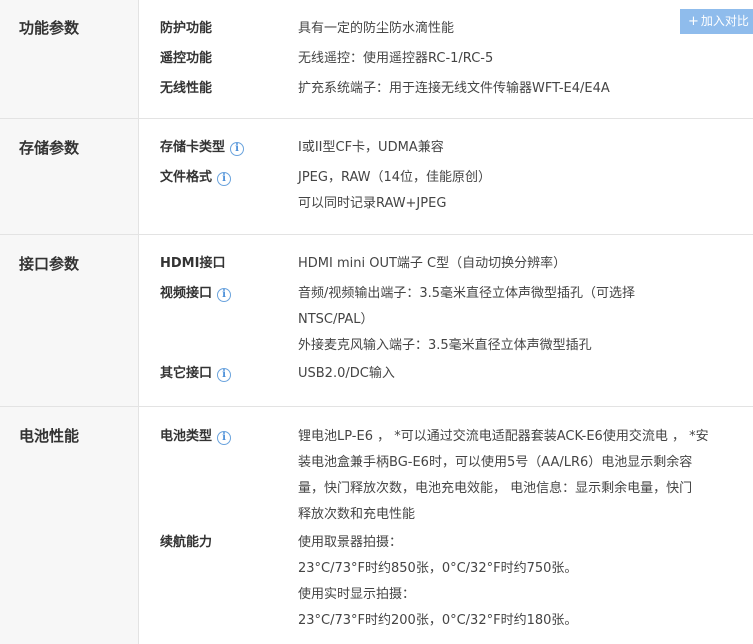 Image resolution: width=753 pixels, height=644 pixels. Describe the element at coordinates (456, 148) in the screenshot. I see `spec-row-card-type: 存储卡类型 i I或II型CF卡，UDMA兼容` at that location.